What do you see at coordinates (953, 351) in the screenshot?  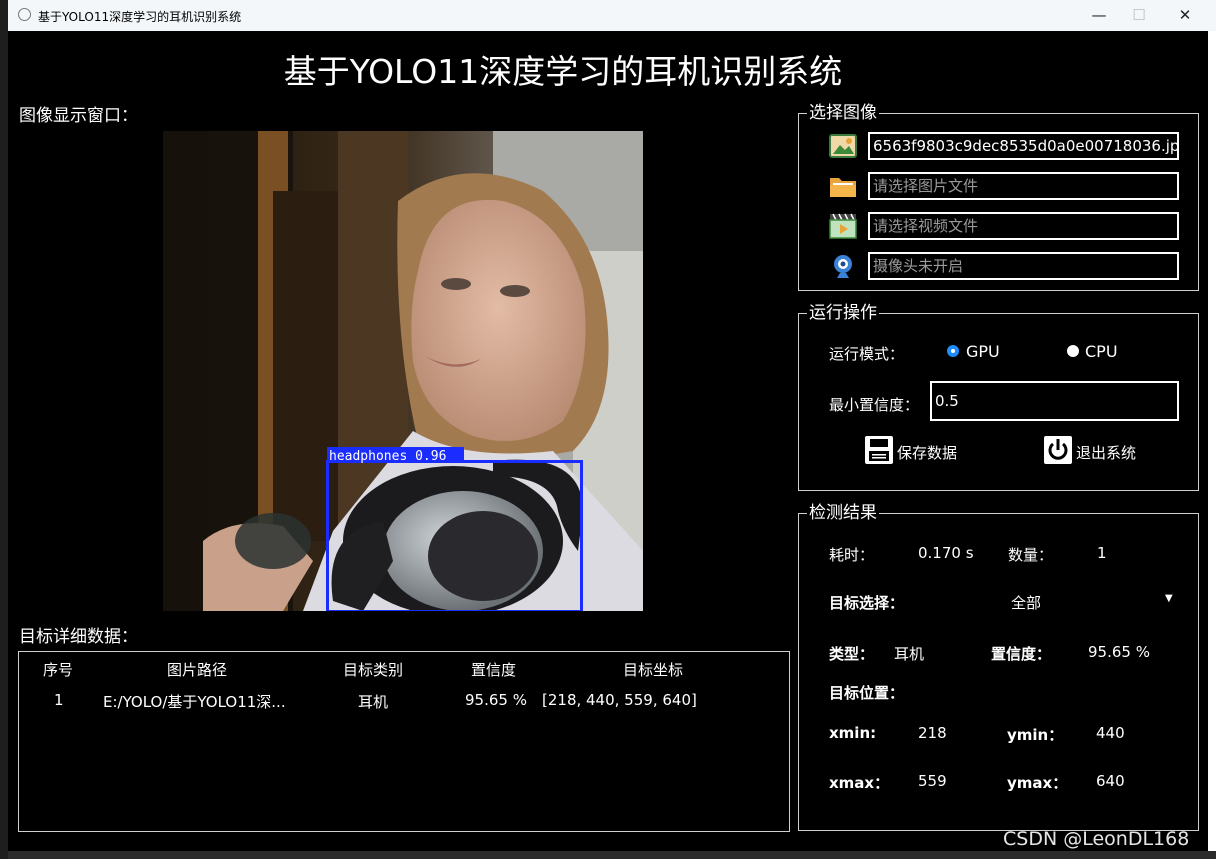 I see `gpu-radio` at bounding box center [953, 351].